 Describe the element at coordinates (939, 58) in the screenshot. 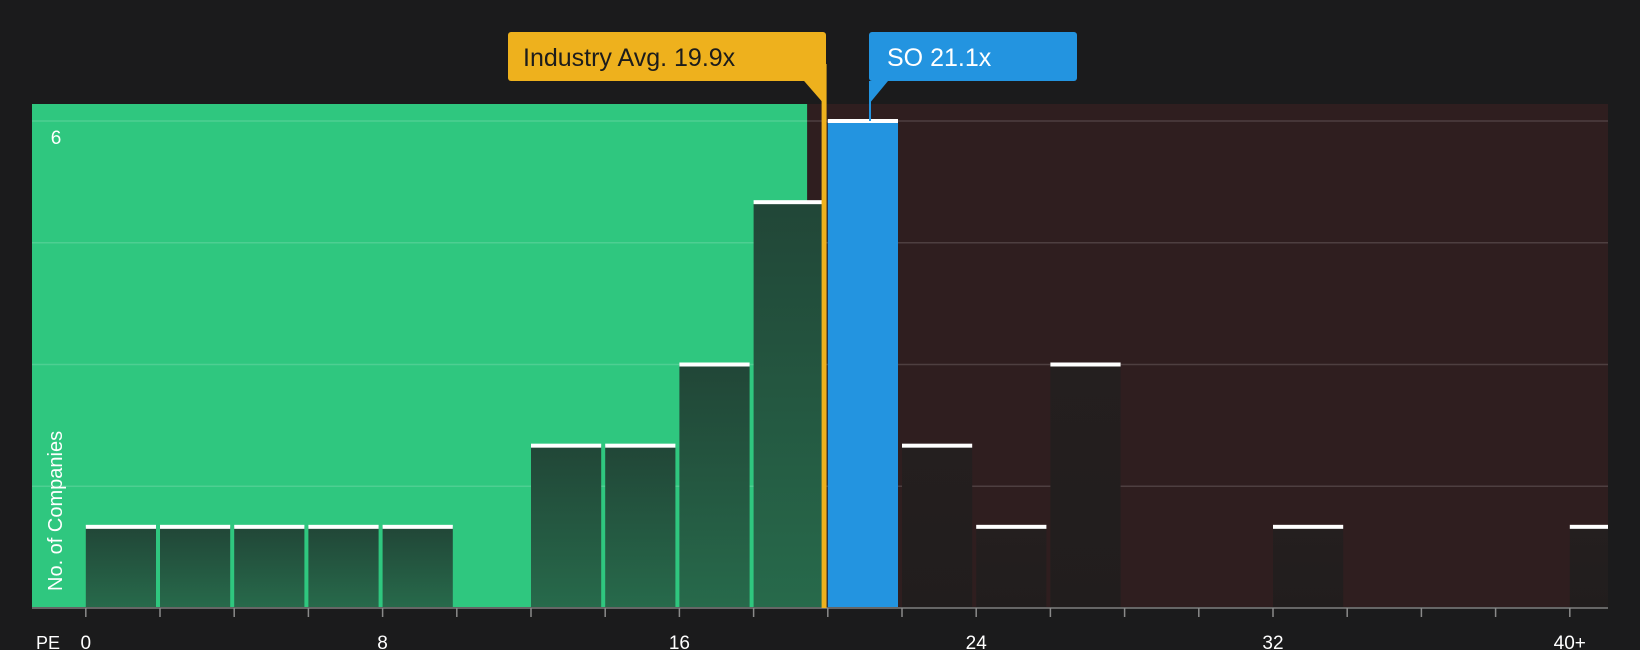

I see `company-pe-label: SO 21.1x` at that location.